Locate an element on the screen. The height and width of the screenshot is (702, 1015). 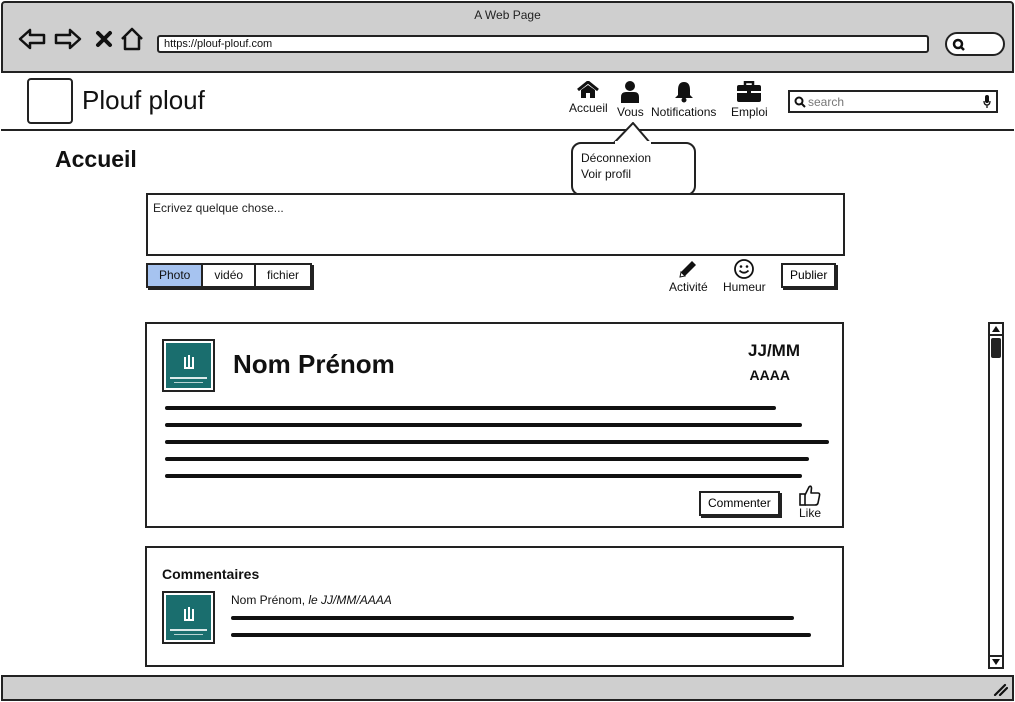
address-bar: https://plouf-plouf.com is located at coordinates (543, 44).